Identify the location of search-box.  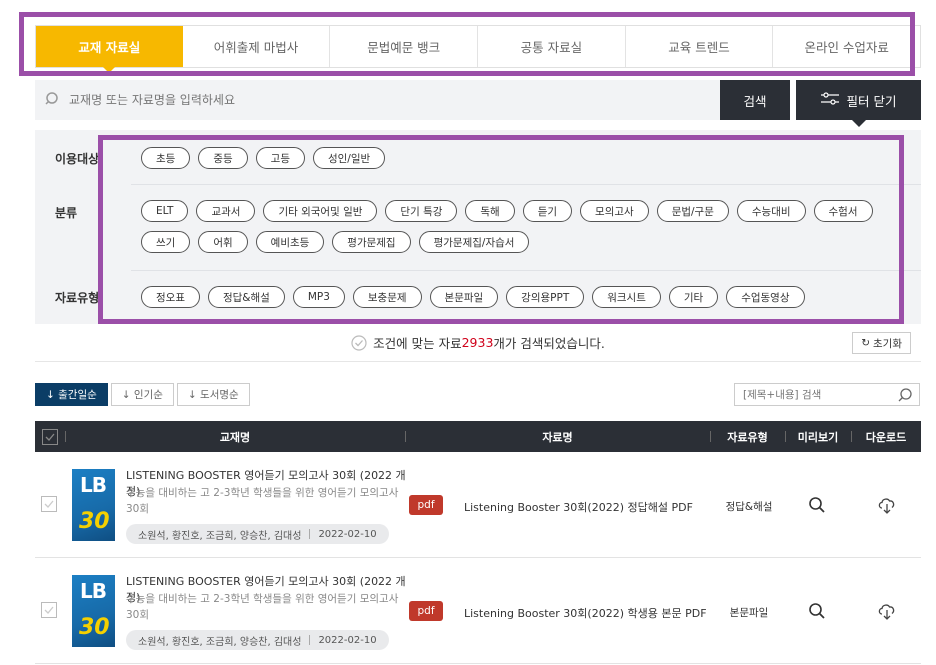
(377, 100).